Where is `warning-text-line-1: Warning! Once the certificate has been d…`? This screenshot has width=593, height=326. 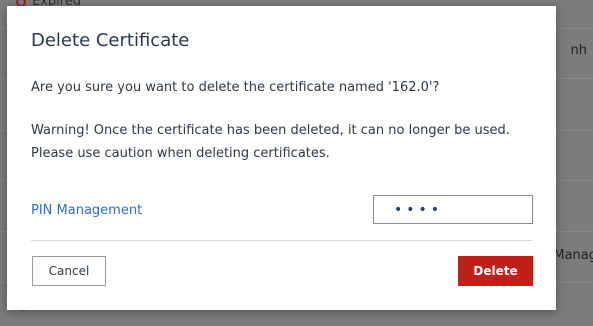 warning-text-line-1: Warning! Once the certificate has been d… is located at coordinates (270, 130).